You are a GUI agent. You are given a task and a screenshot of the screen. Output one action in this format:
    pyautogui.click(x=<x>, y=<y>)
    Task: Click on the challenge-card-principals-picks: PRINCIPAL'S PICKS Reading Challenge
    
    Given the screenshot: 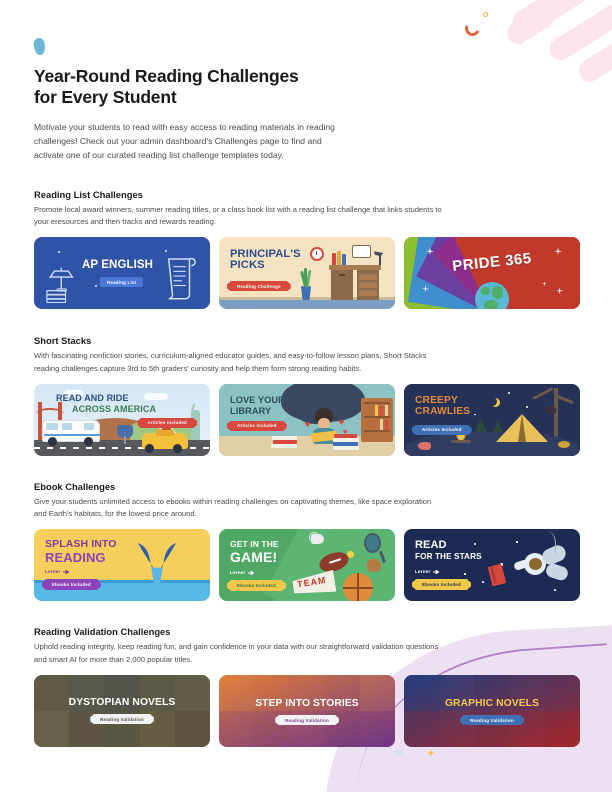 What is the action you would take?
    pyautogui.click(x=307, y=273)
    